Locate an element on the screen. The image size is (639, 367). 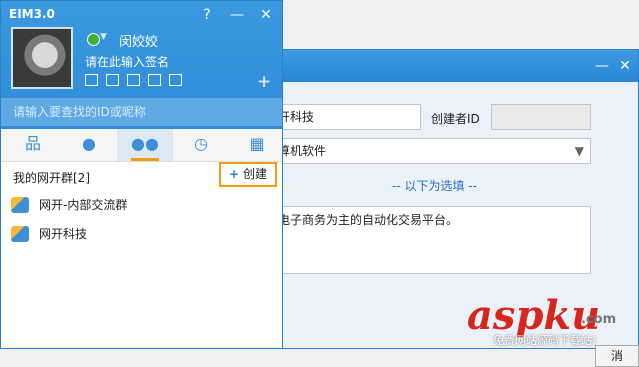
mail-icon is located at coordinates (154, 80).